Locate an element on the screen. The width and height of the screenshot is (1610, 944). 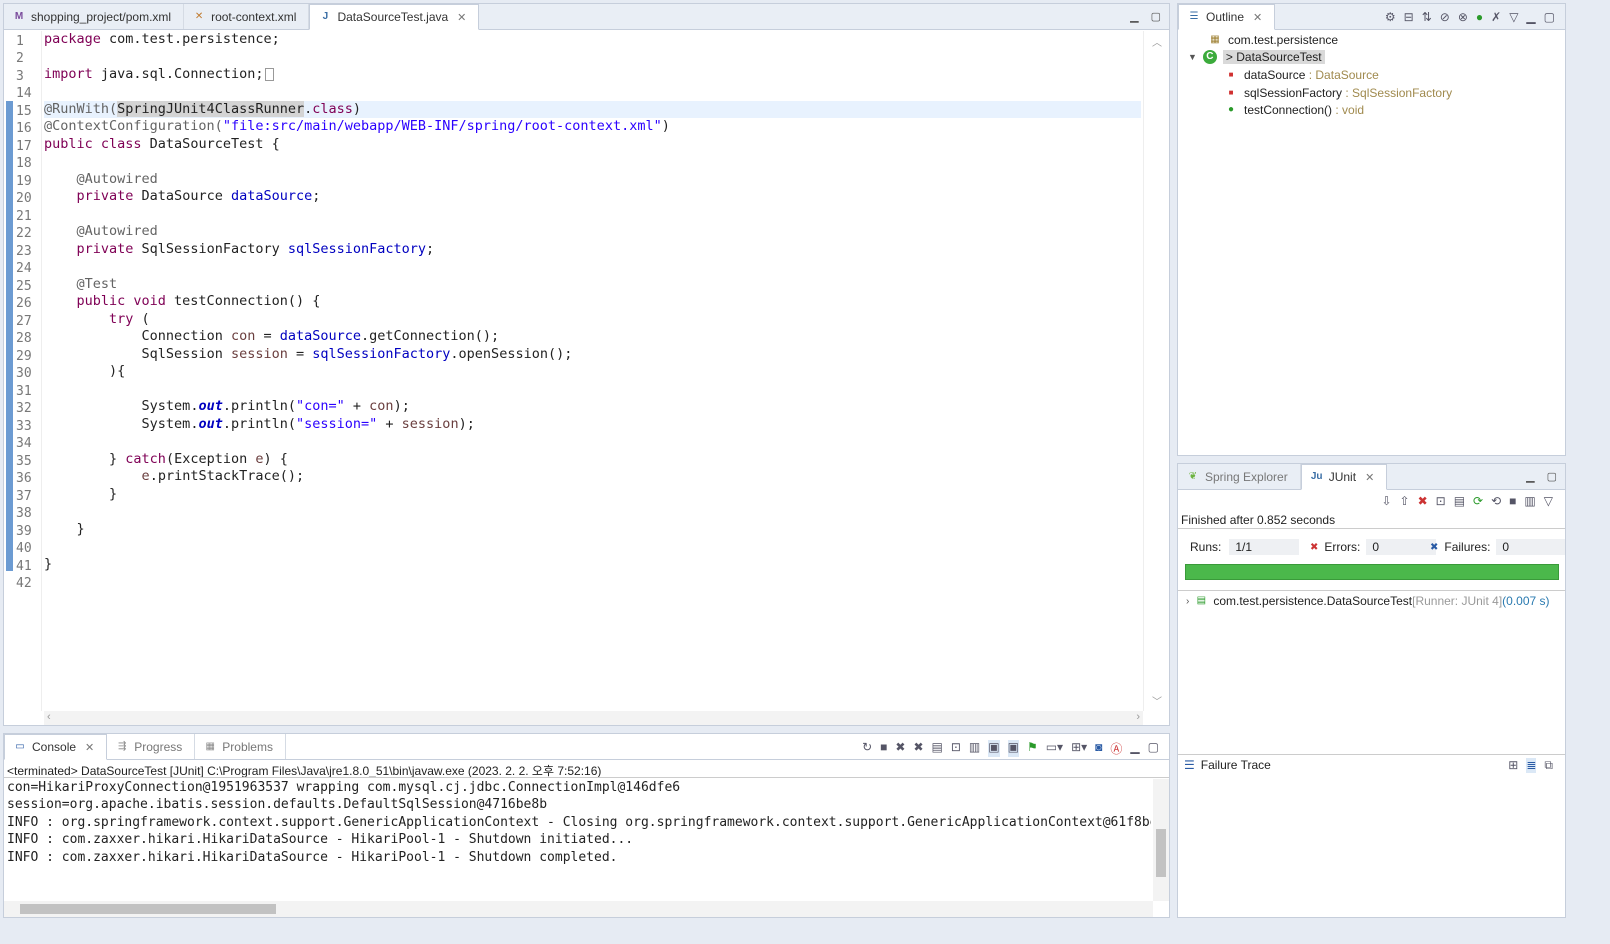
remove-launch-icon: ✖ is located at coordinates (900, 748).